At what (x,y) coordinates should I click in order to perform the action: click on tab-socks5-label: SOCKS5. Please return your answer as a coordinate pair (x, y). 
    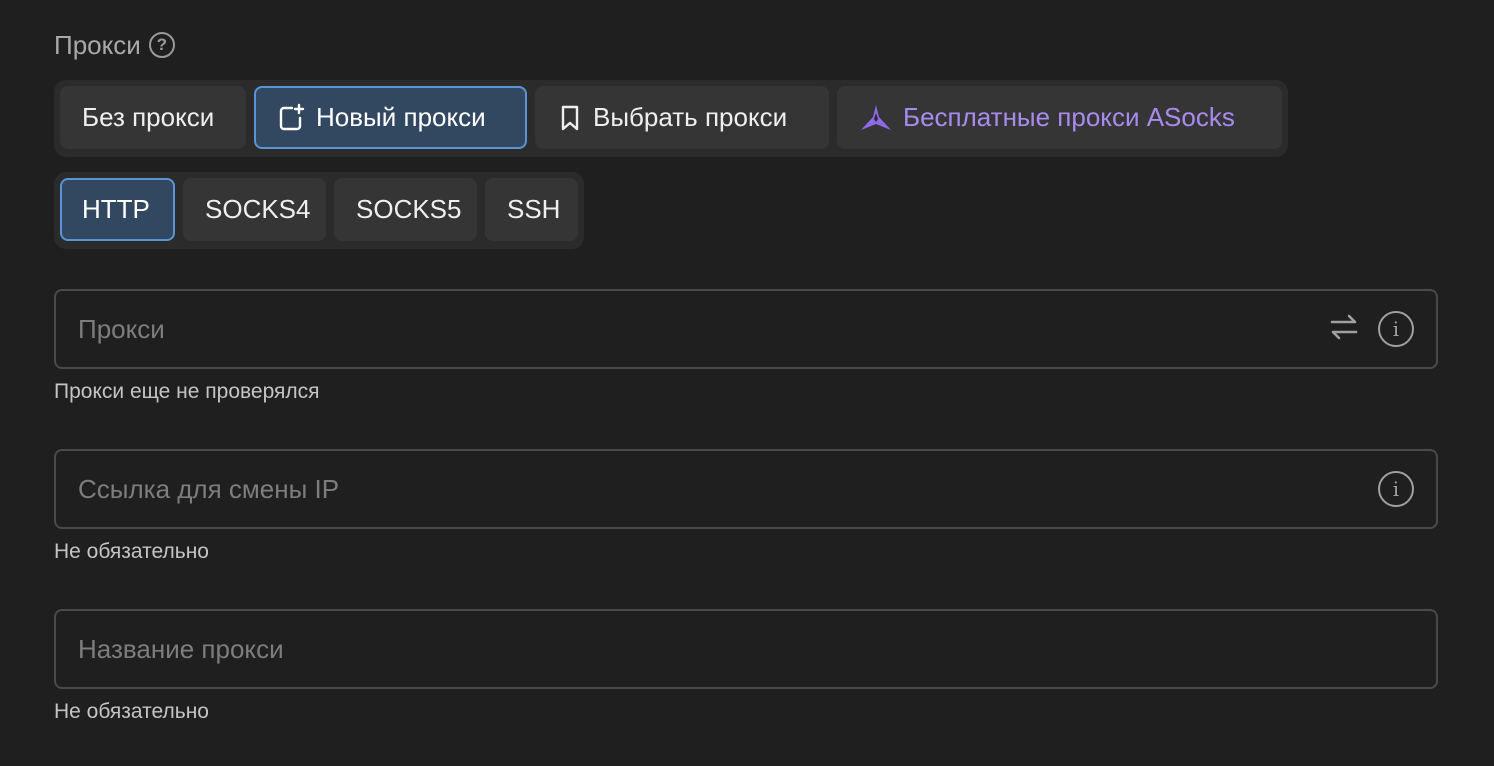
    Looking at the image, I should click on (409, 209).